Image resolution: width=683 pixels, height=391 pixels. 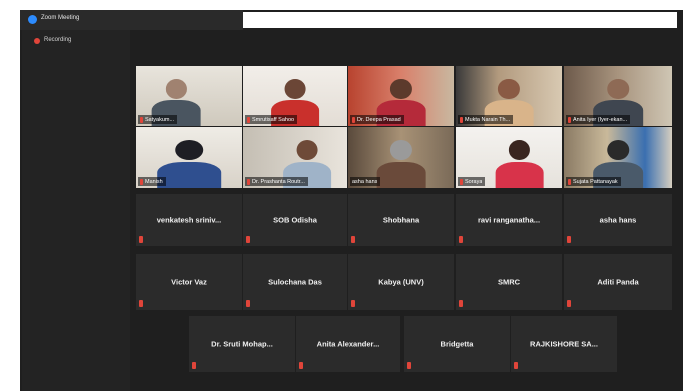 I want to click on participant-name: Sujata Pattanayak, so click(x=595, y=181).